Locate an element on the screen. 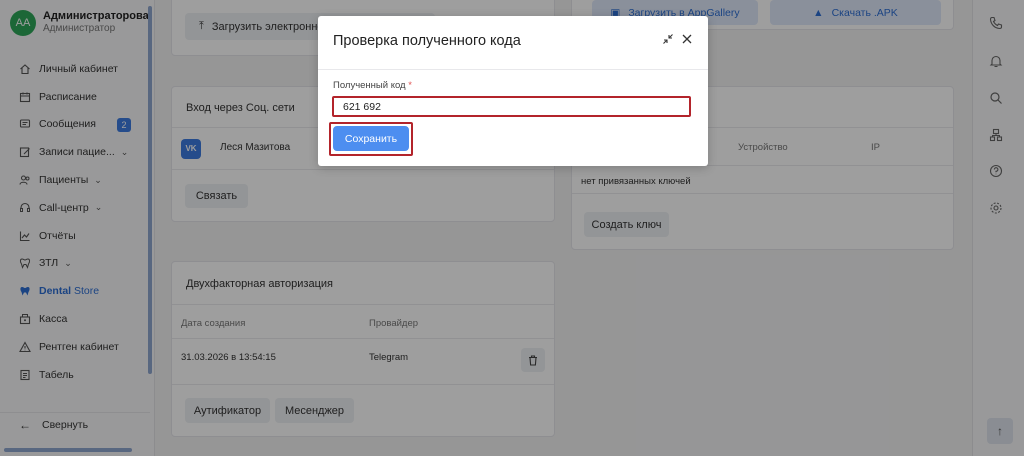 This screenshot has width=1024, height=456. collapse-icon is located at coordinates (668, 39).